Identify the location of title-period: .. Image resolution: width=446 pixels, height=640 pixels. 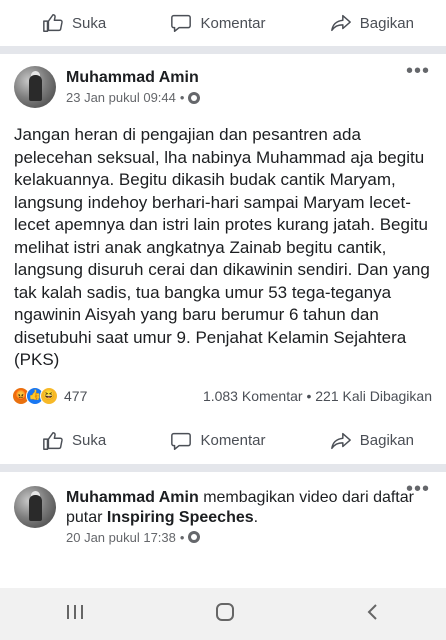
(256, 517).